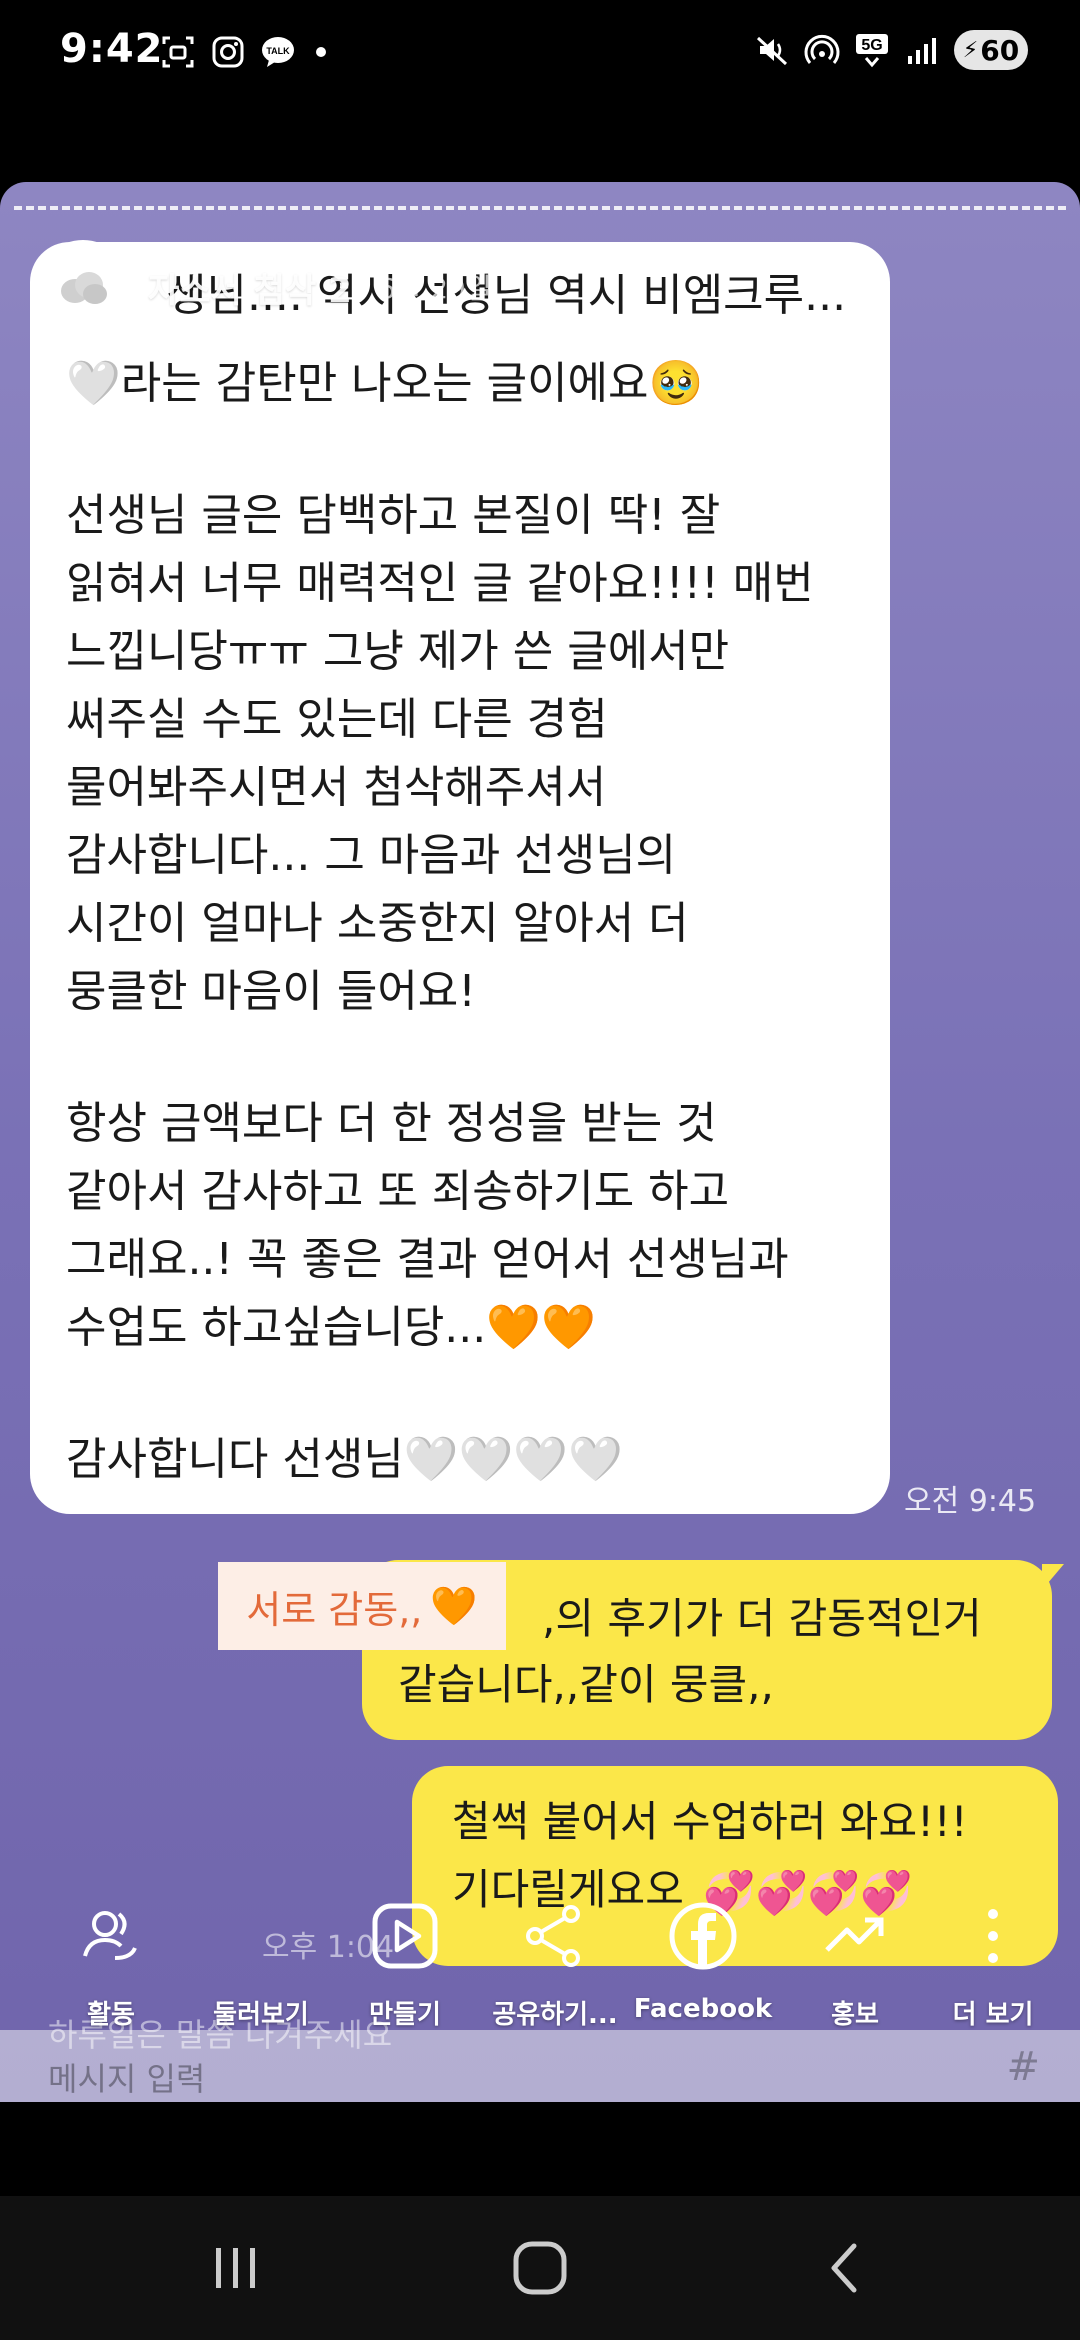 This screenshot has width=1080, height=2340. What do you see at coordinates (1023, 2067) in the screenshot?
I see `hash-icon: #` at bounding box center [1023, 2067].